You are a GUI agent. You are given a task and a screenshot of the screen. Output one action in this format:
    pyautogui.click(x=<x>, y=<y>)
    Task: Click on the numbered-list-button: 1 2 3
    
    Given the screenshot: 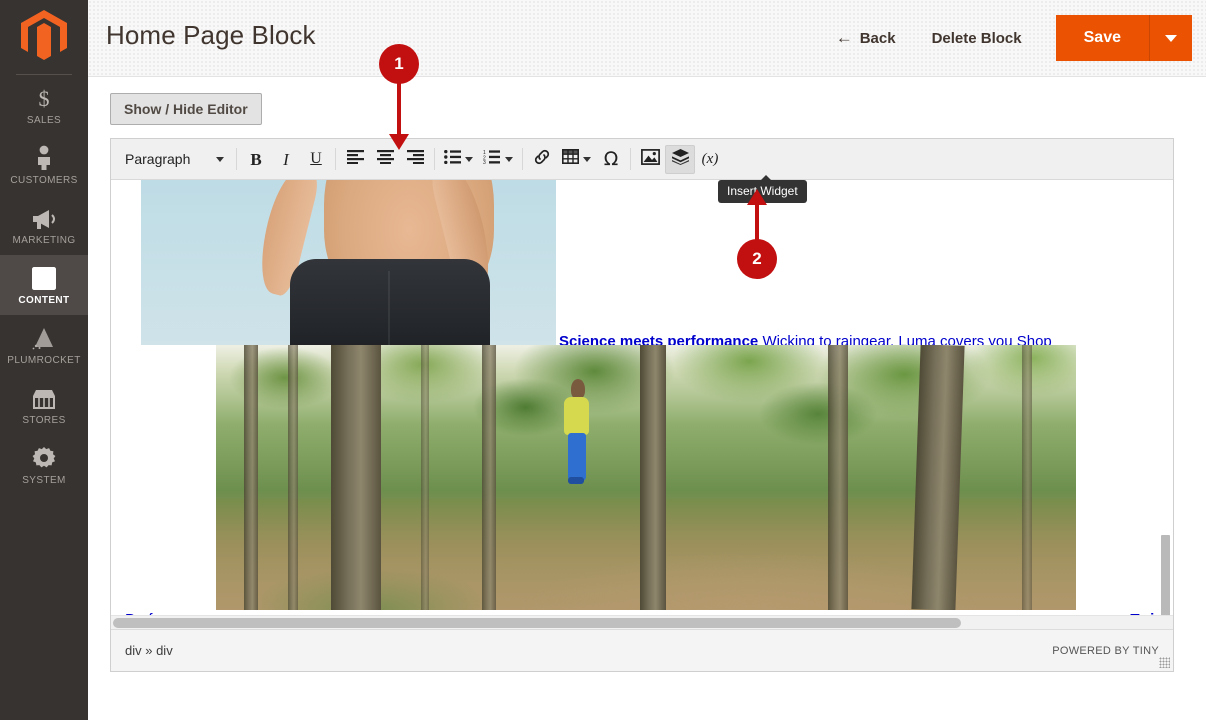 What is the action you would take?
    pyautogui.click(x=498, y=159)
    